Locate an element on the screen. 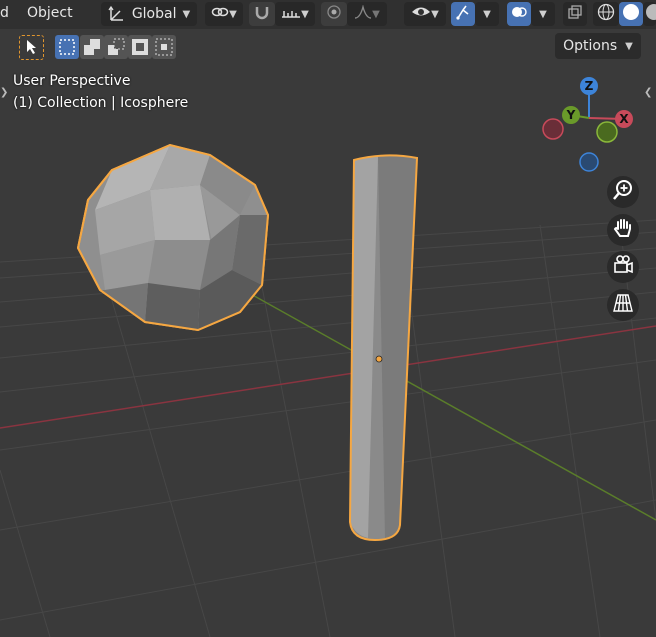 This screenshot has height=637, width=656. pan-button is located at coordinates (623, 230).